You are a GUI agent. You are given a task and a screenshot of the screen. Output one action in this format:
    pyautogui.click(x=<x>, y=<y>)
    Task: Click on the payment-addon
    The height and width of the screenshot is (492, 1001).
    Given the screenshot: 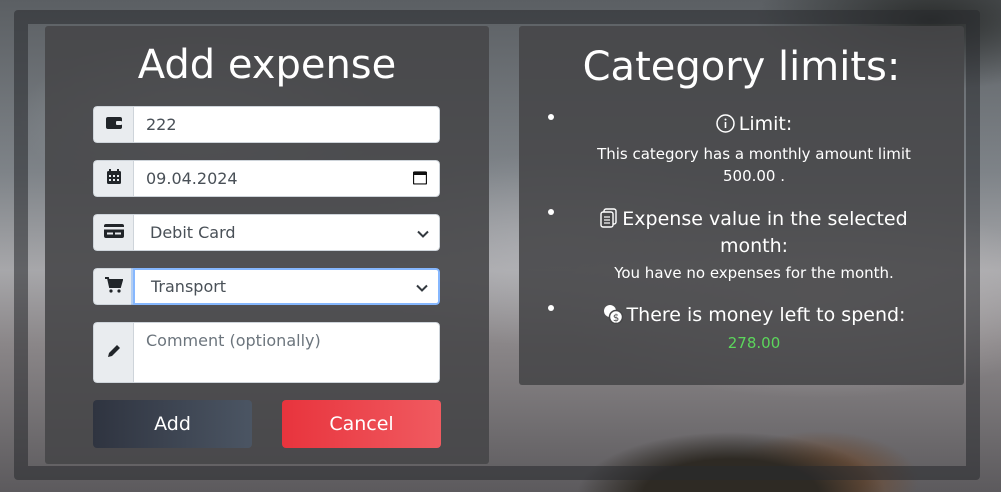 What is the action you would take?
    pyautogui.click(x=113, y=232)
    